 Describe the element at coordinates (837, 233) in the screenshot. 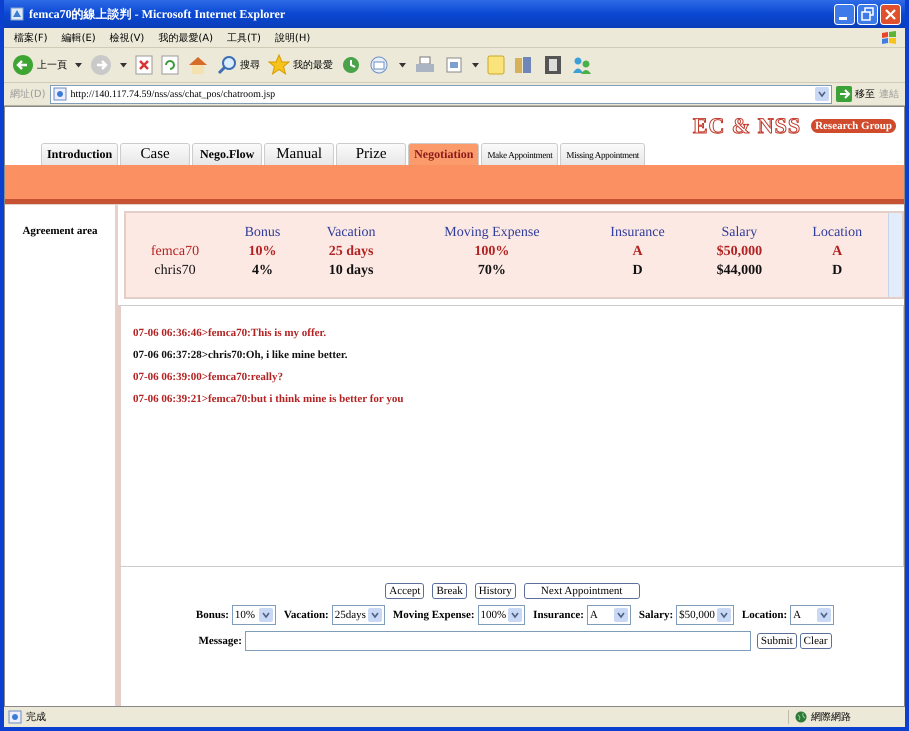

I see `column-header: Location` at that location.